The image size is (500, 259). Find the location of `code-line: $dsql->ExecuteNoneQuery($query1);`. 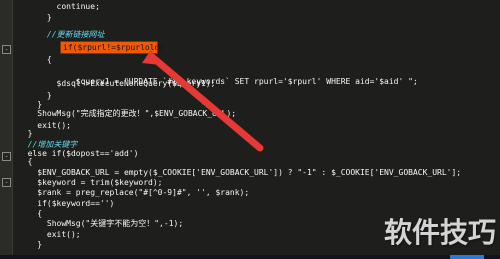

code-line: $dsql->ExecuteNoneQuery($query1); is located at coordinates (117, 83).